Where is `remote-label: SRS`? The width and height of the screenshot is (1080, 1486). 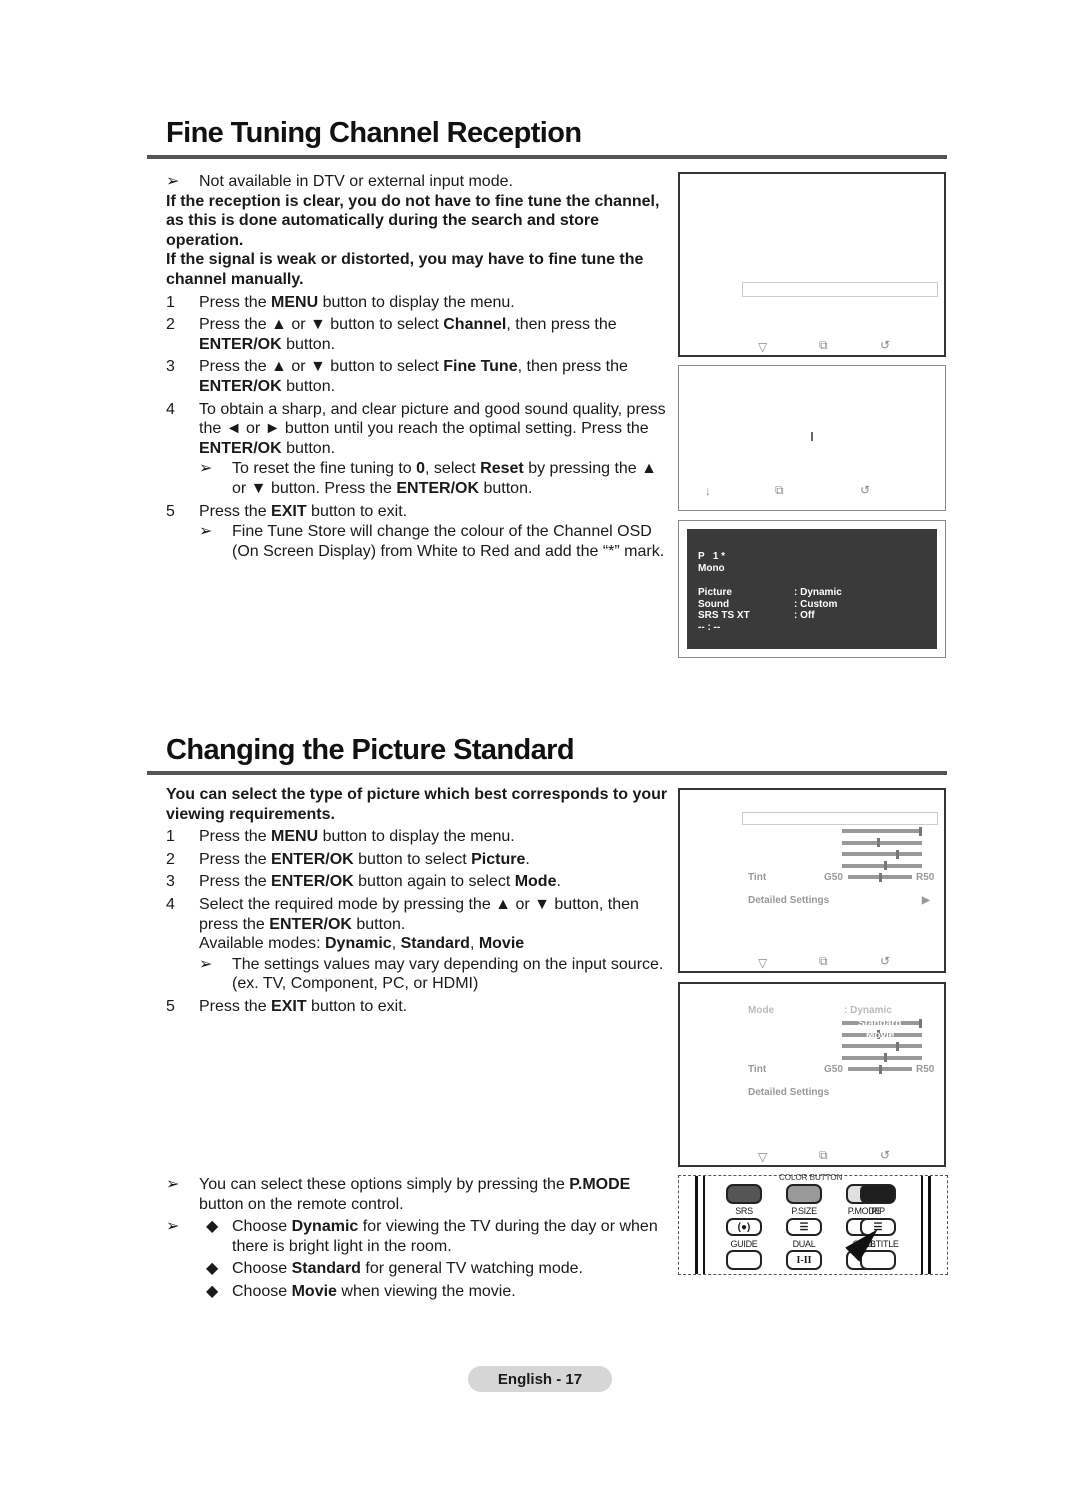 remote-label: SRS is located at coordinates (744, 1211).